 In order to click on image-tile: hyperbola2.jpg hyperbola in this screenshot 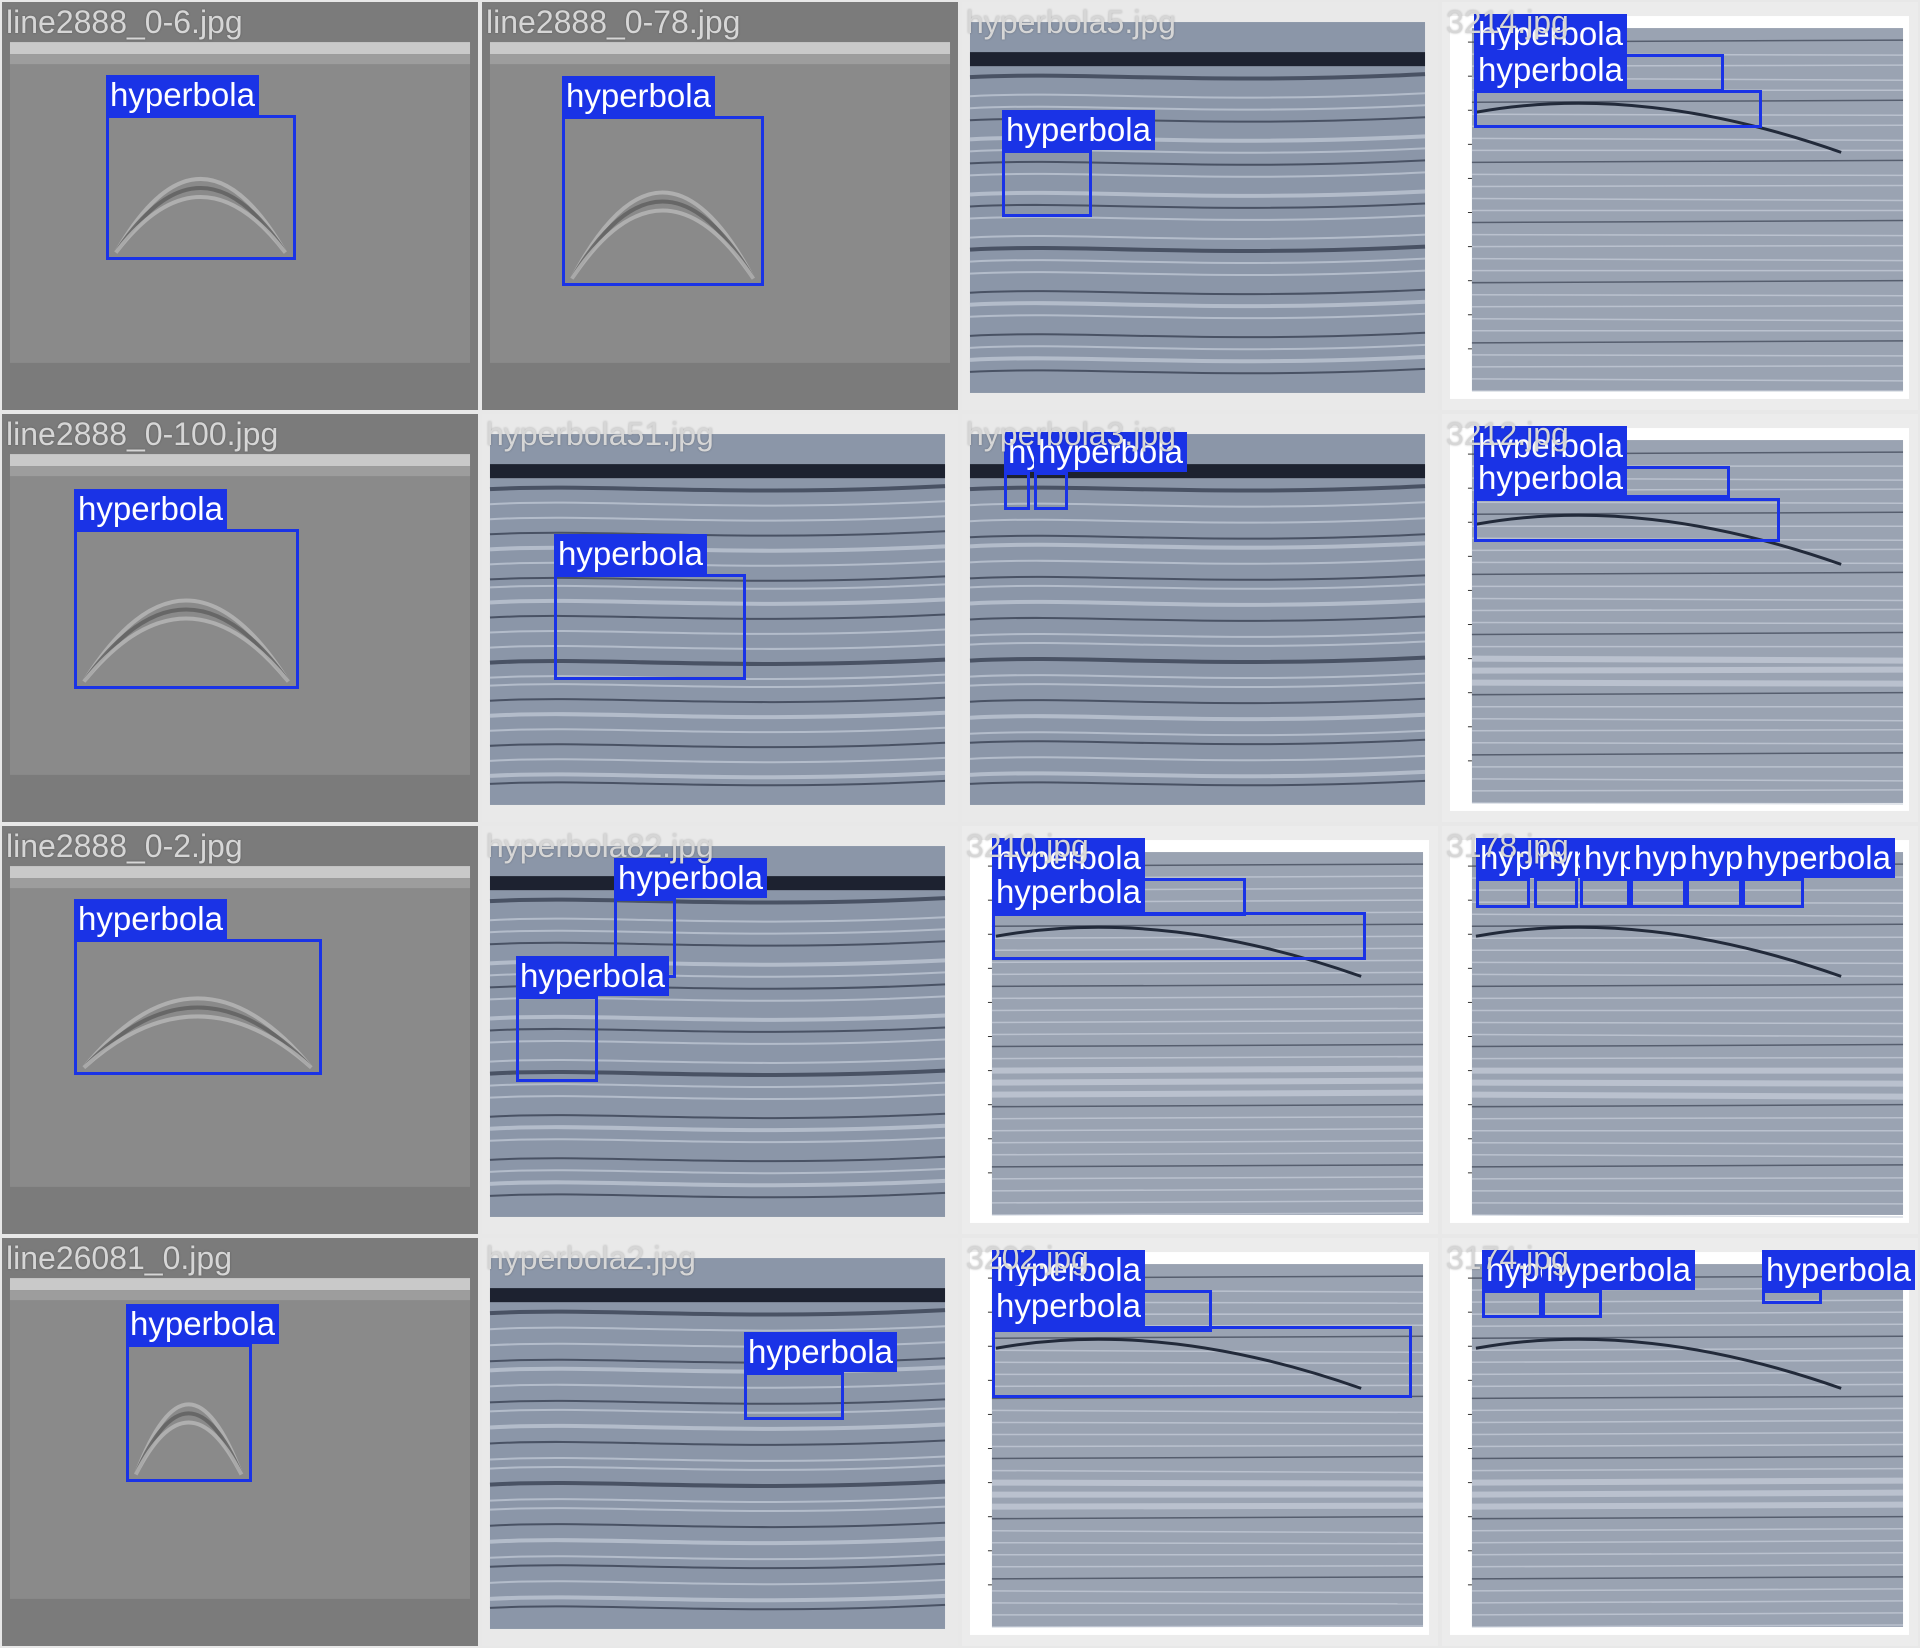, I will do `click(720, 1442)`.